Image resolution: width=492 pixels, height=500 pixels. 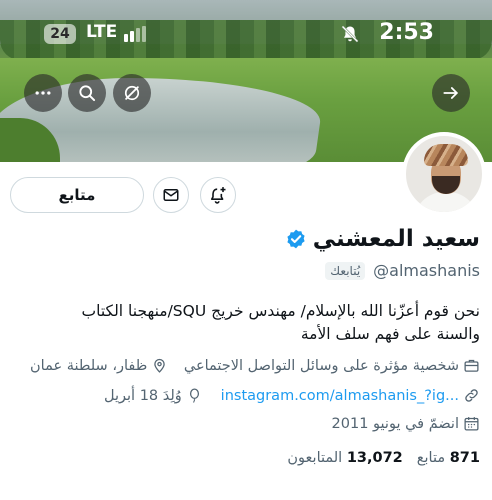 I want to click on grok-button, so click(x=132, y=93).